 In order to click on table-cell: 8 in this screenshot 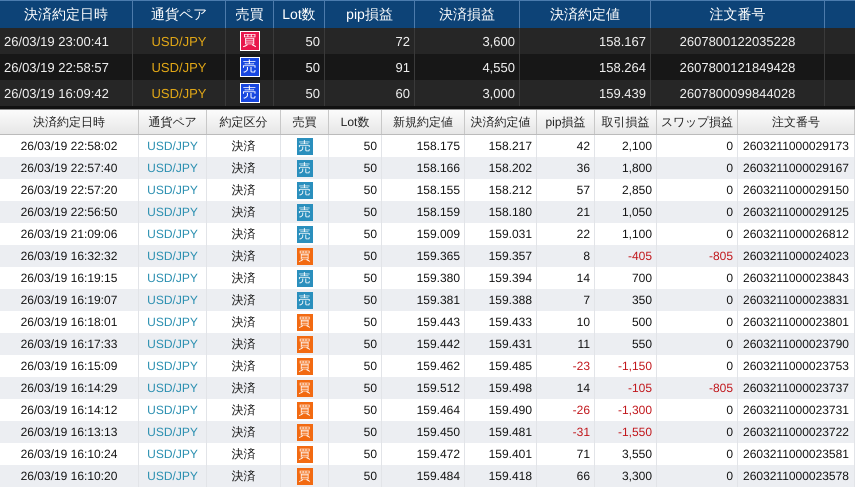, I will do `click(566, 256)`.